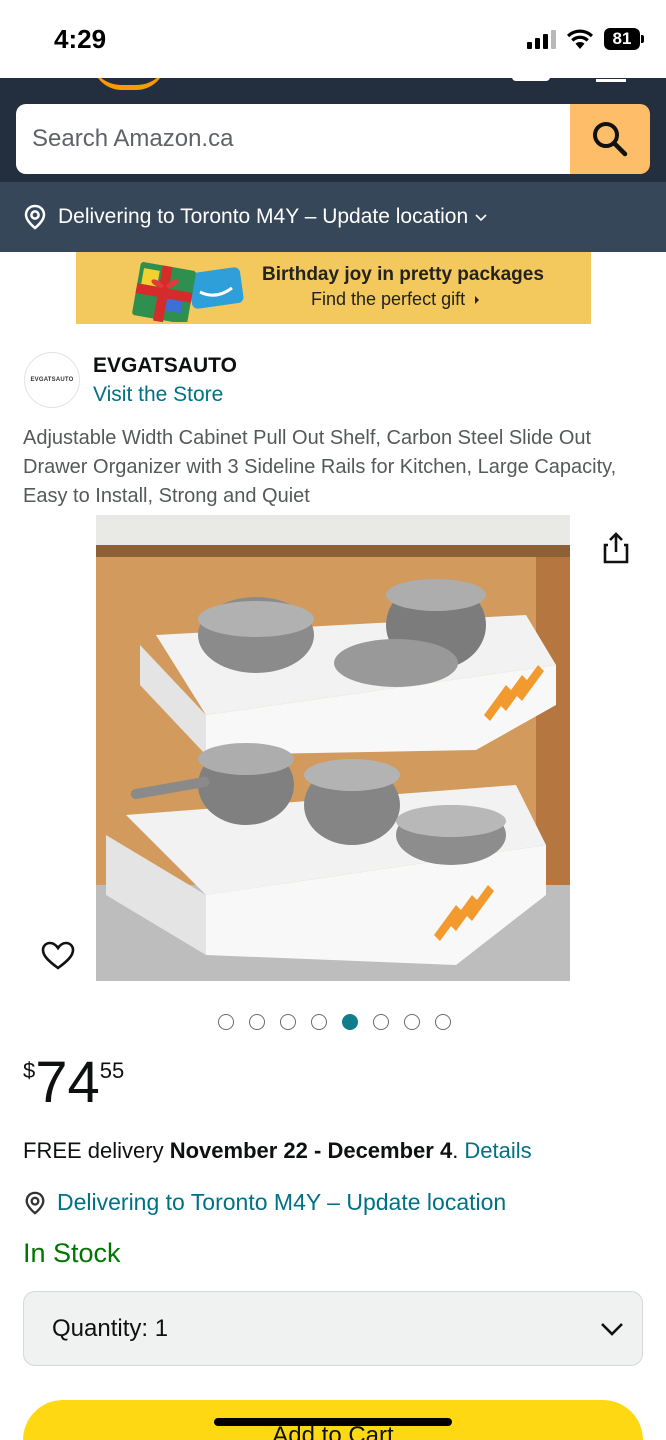 The height and width of the screenshot is (1440, 666). Describe the element at coordinates (624, 39) in the screenshot. I see `battery-indicator: 81` at that location.